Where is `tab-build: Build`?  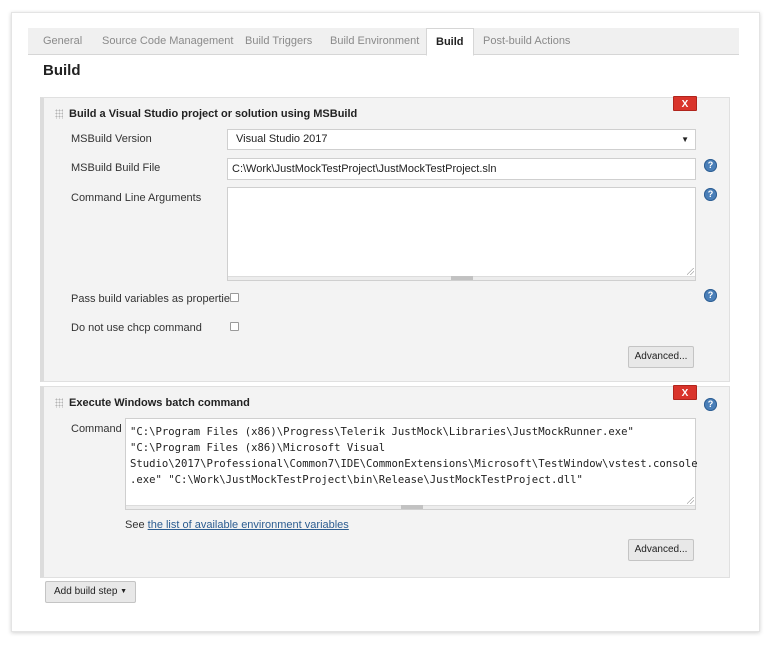 tab-build: Build is located at coordinates (450, 42).